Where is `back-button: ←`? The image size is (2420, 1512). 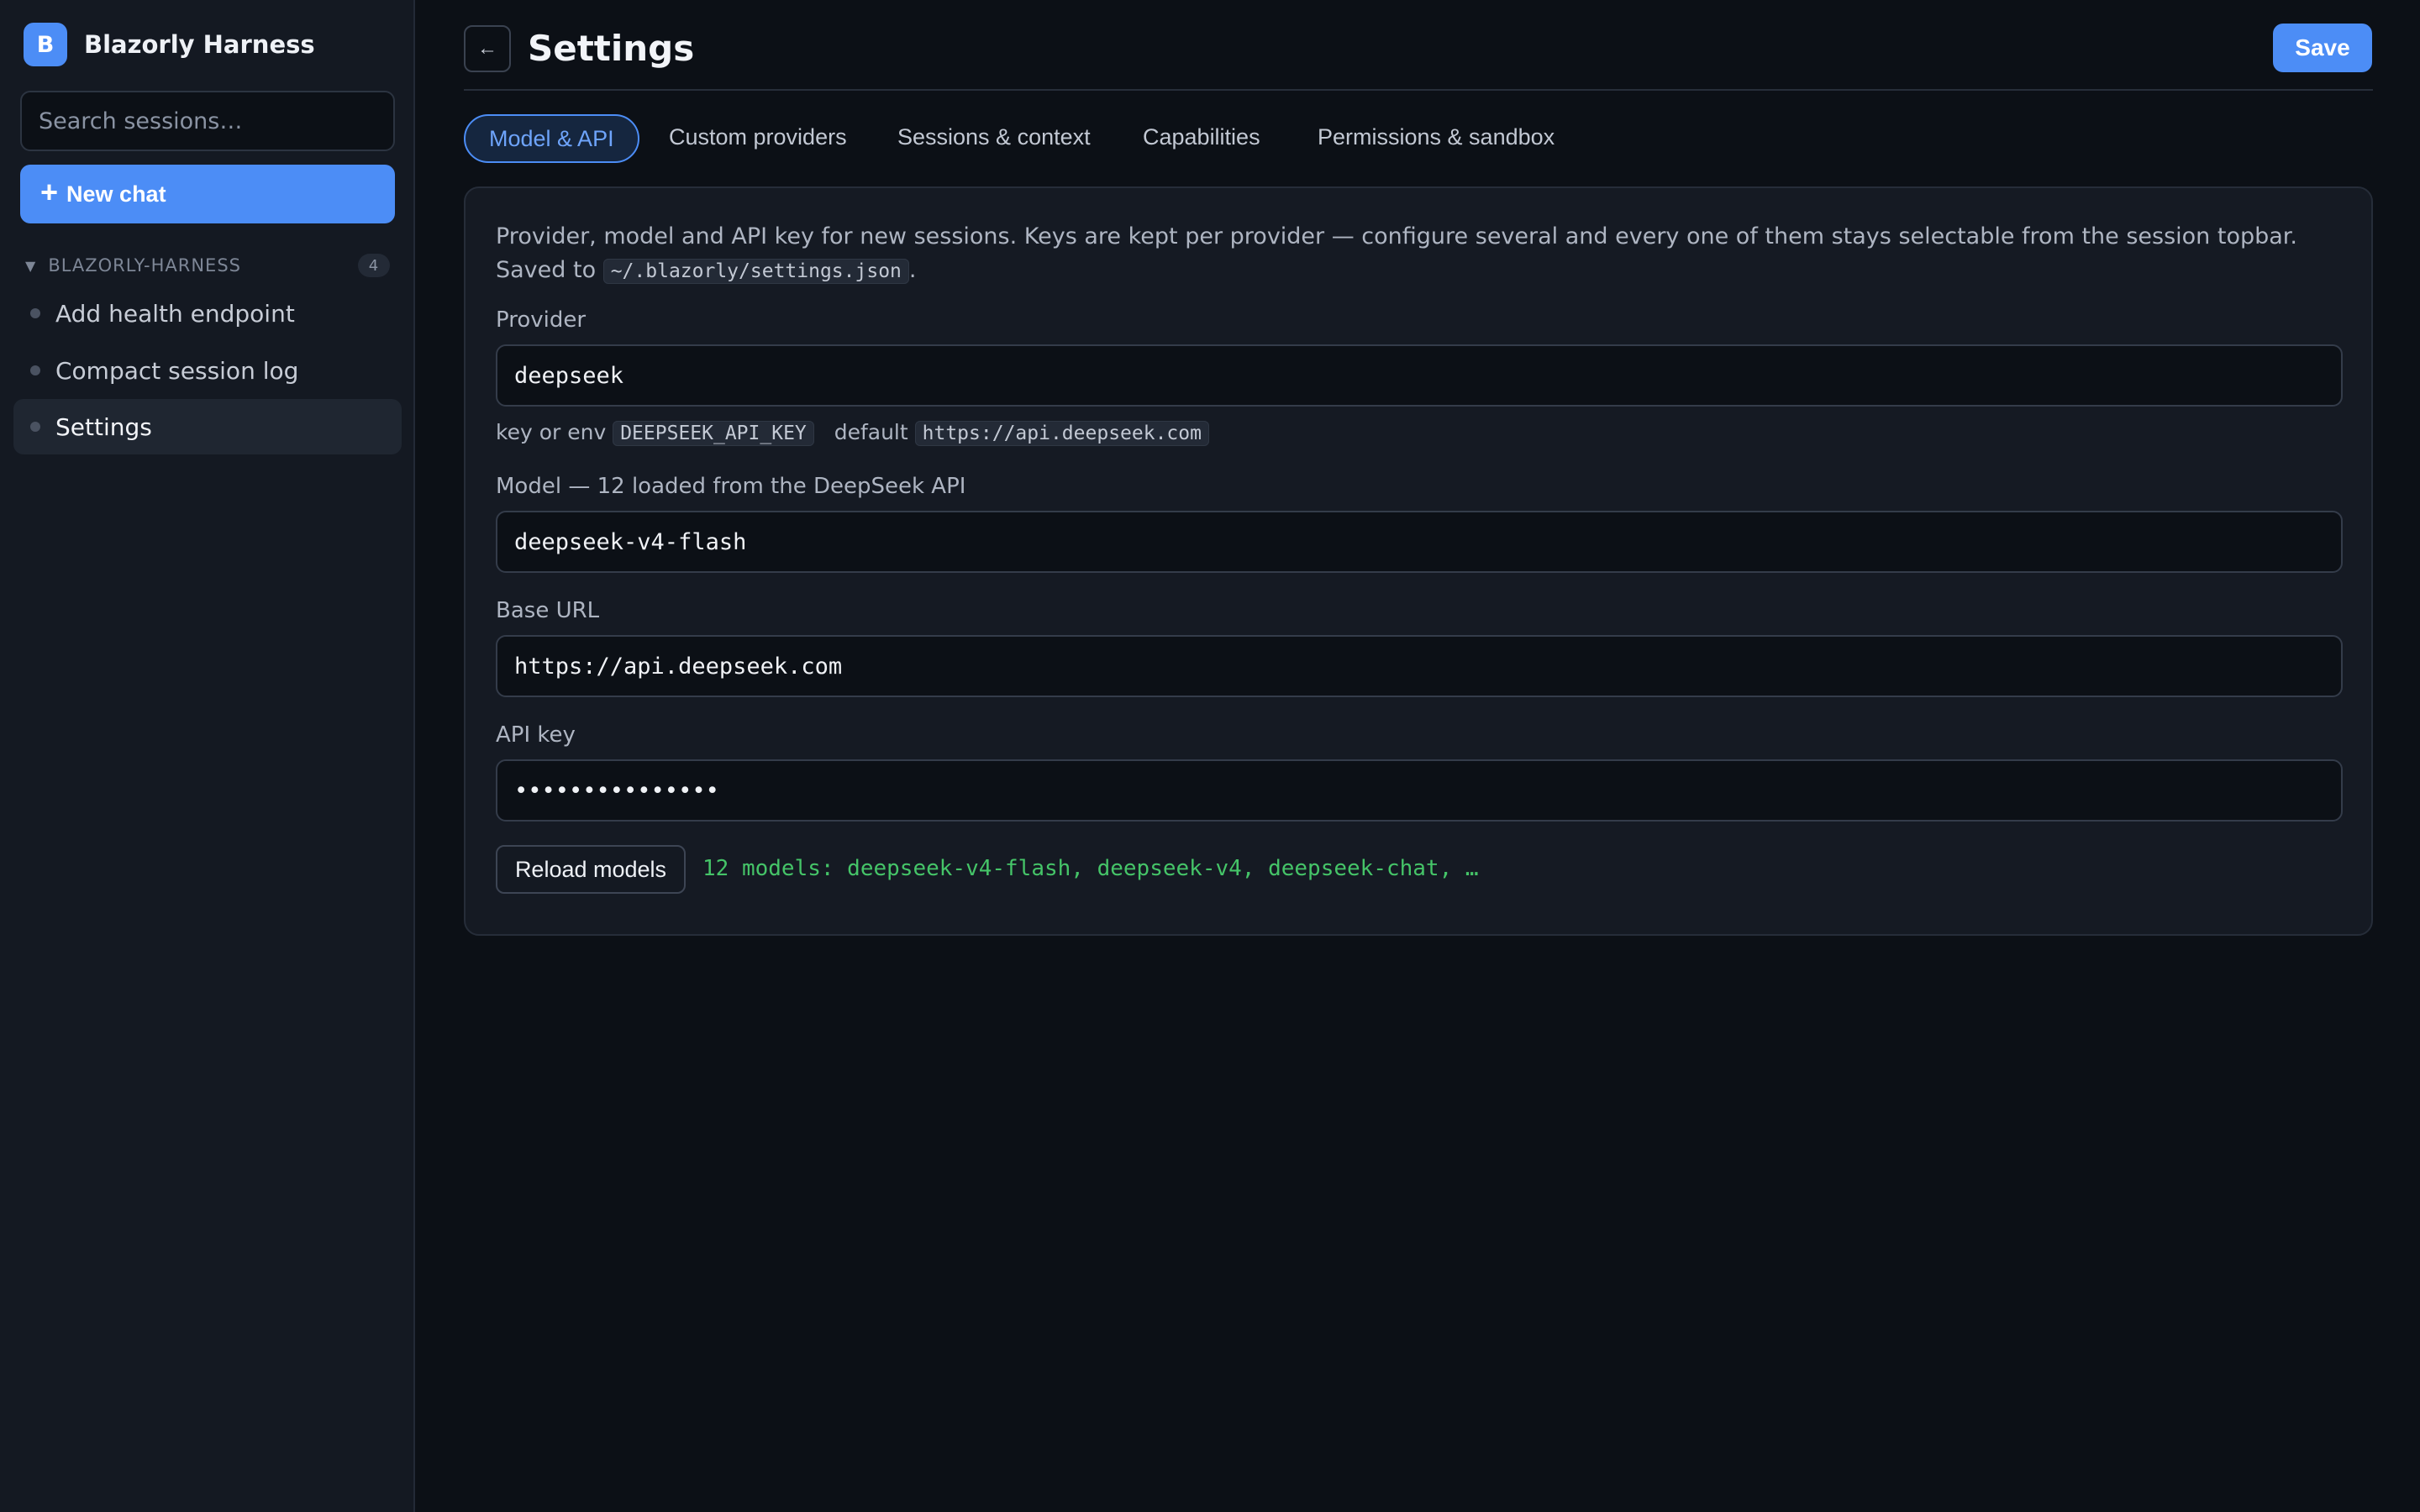
back-button: ← is located at coordinates (487, 48).